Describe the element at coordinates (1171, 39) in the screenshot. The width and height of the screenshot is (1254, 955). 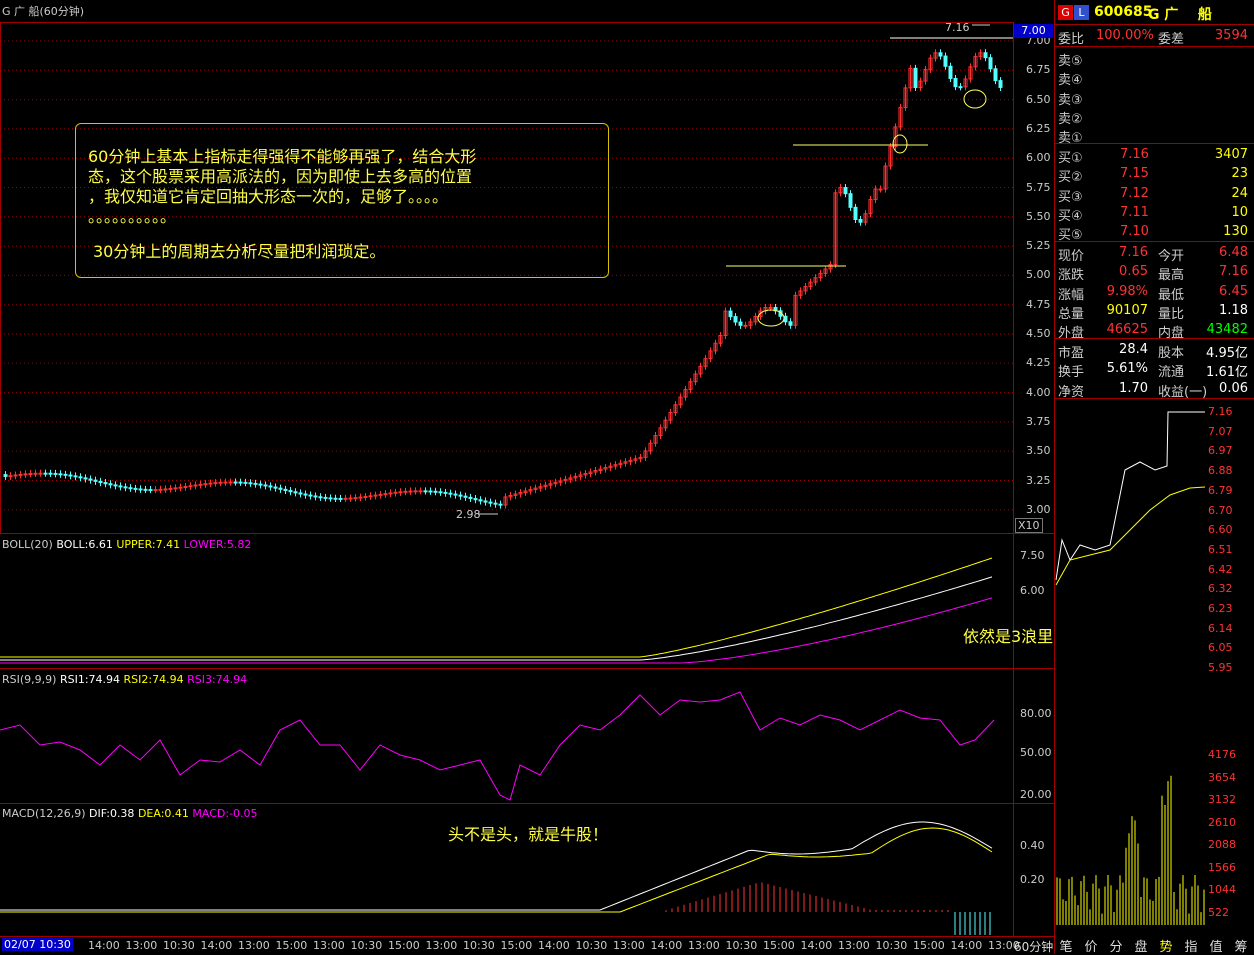
I see `weicha-label: 委差` at that location.